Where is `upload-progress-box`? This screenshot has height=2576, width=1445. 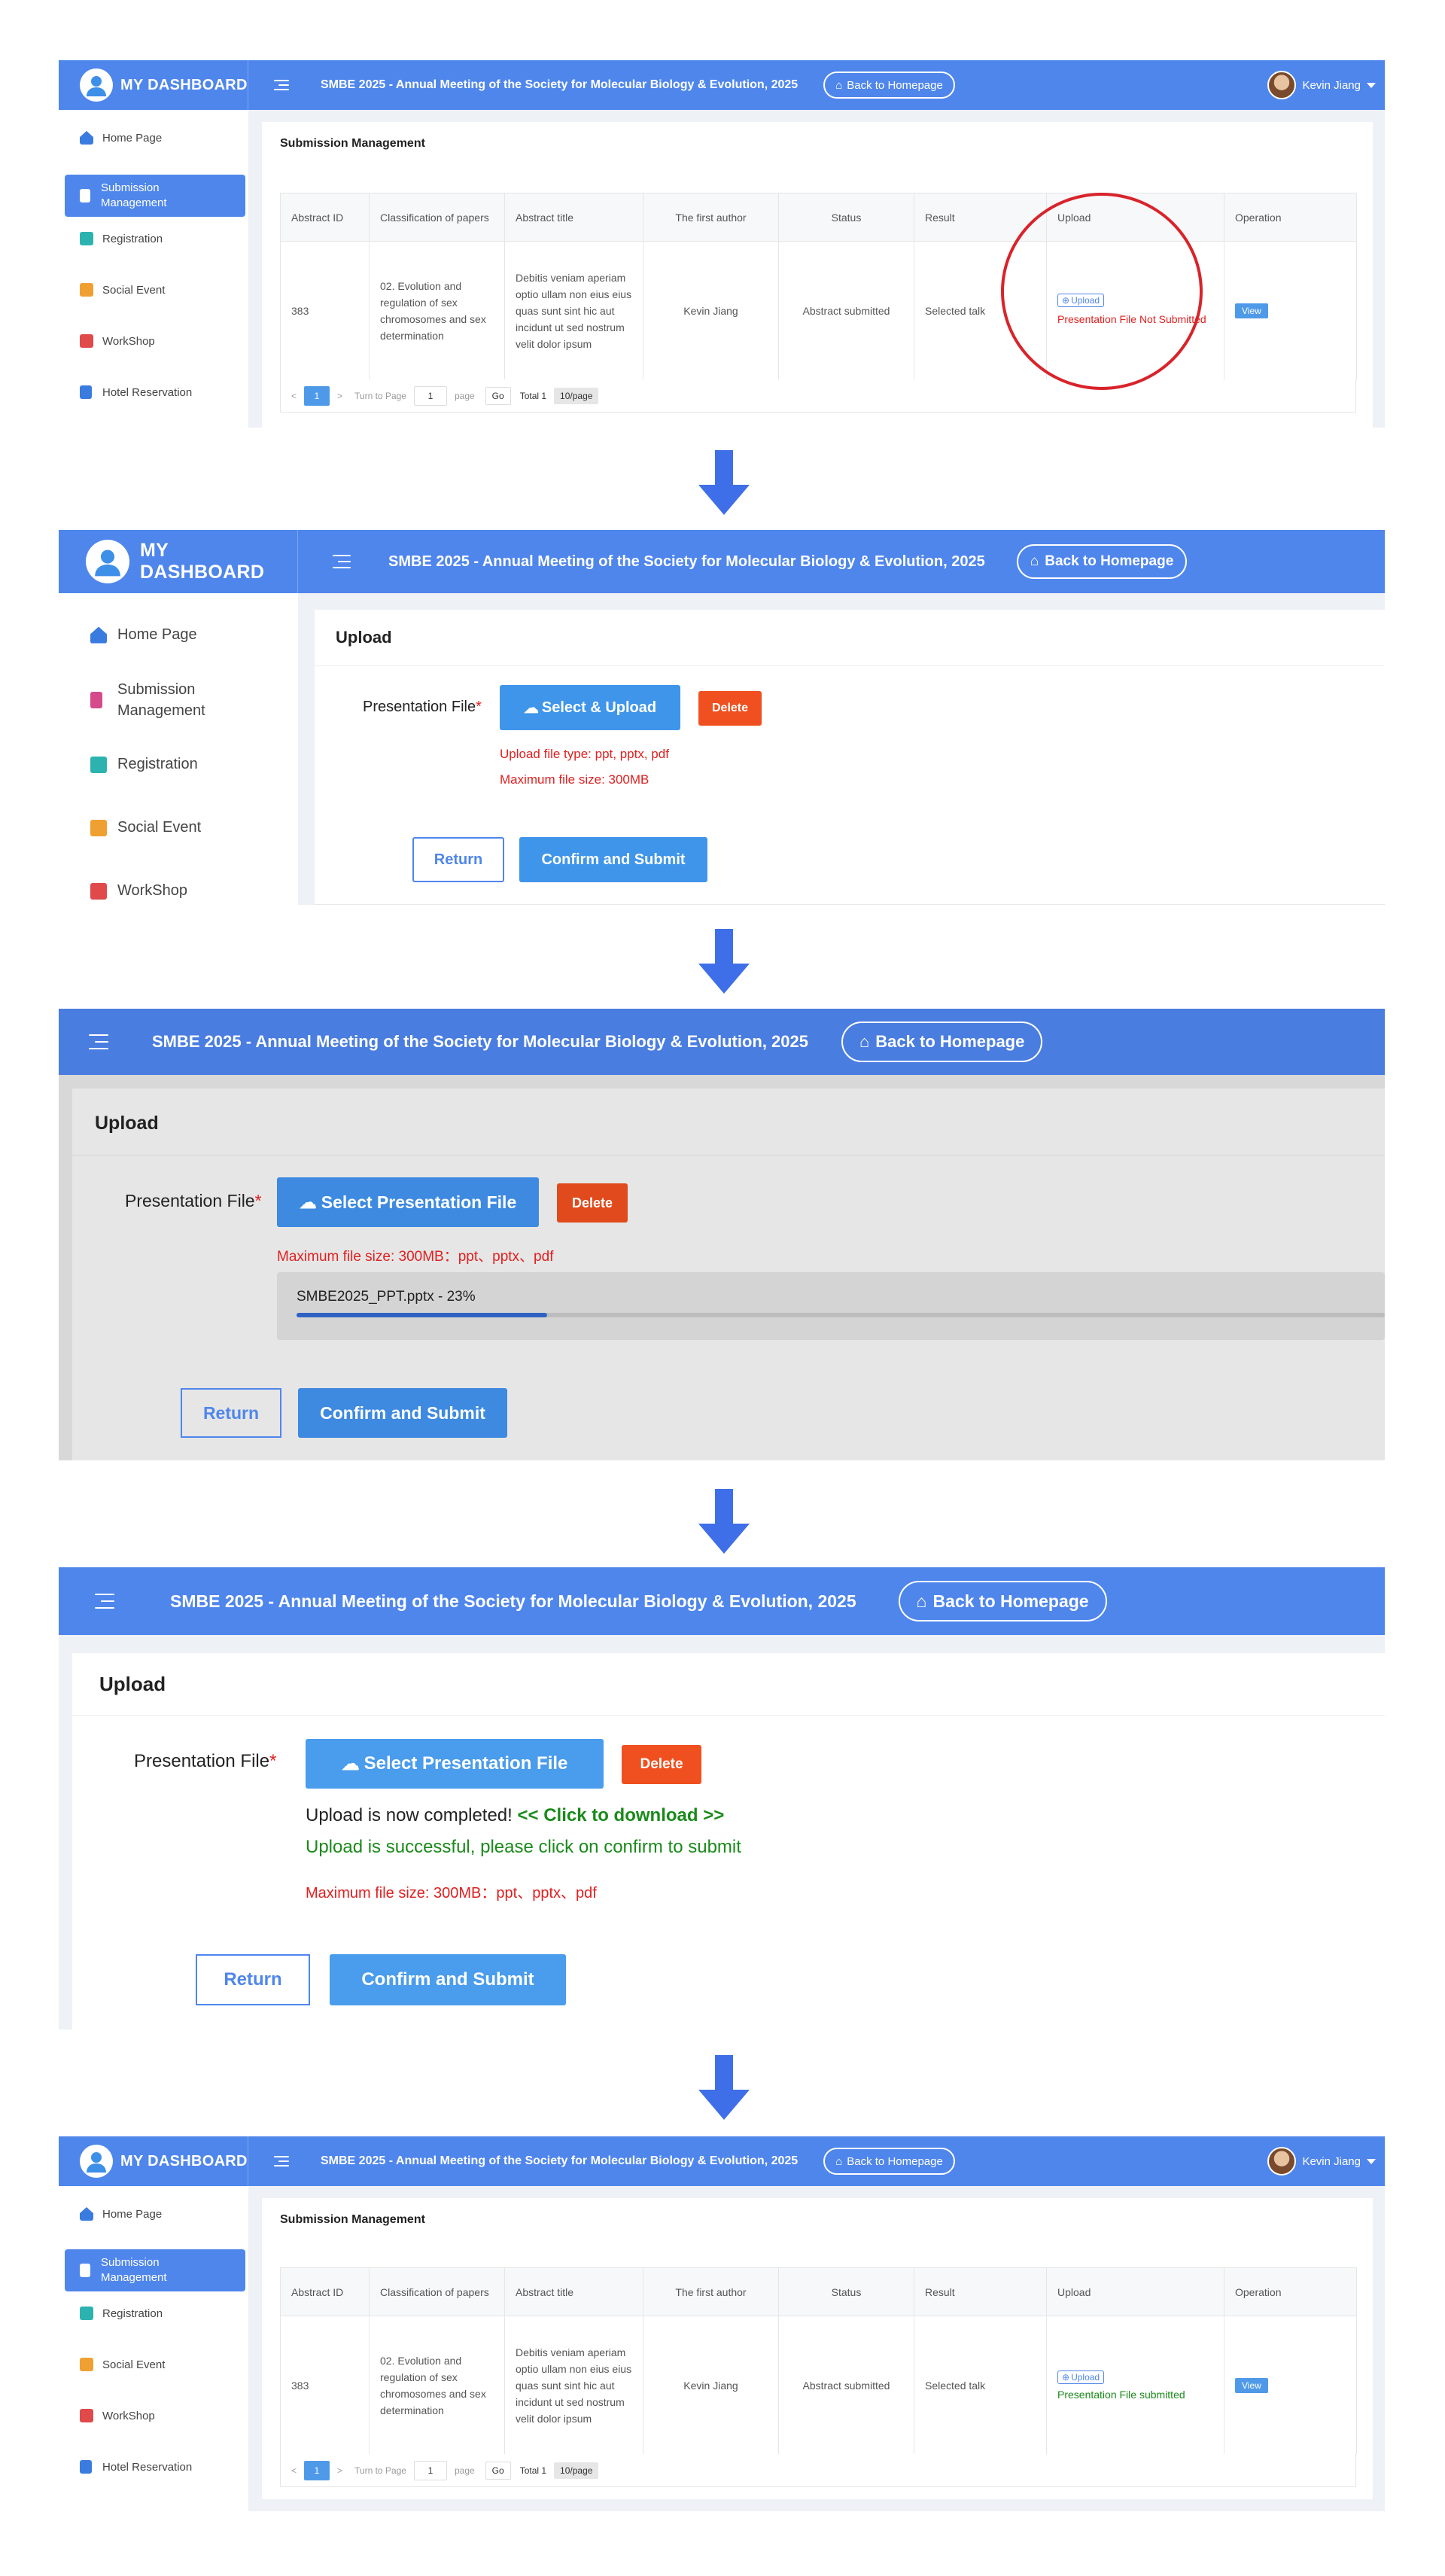
upload-progress-box is located at coordinates (831, 1306).